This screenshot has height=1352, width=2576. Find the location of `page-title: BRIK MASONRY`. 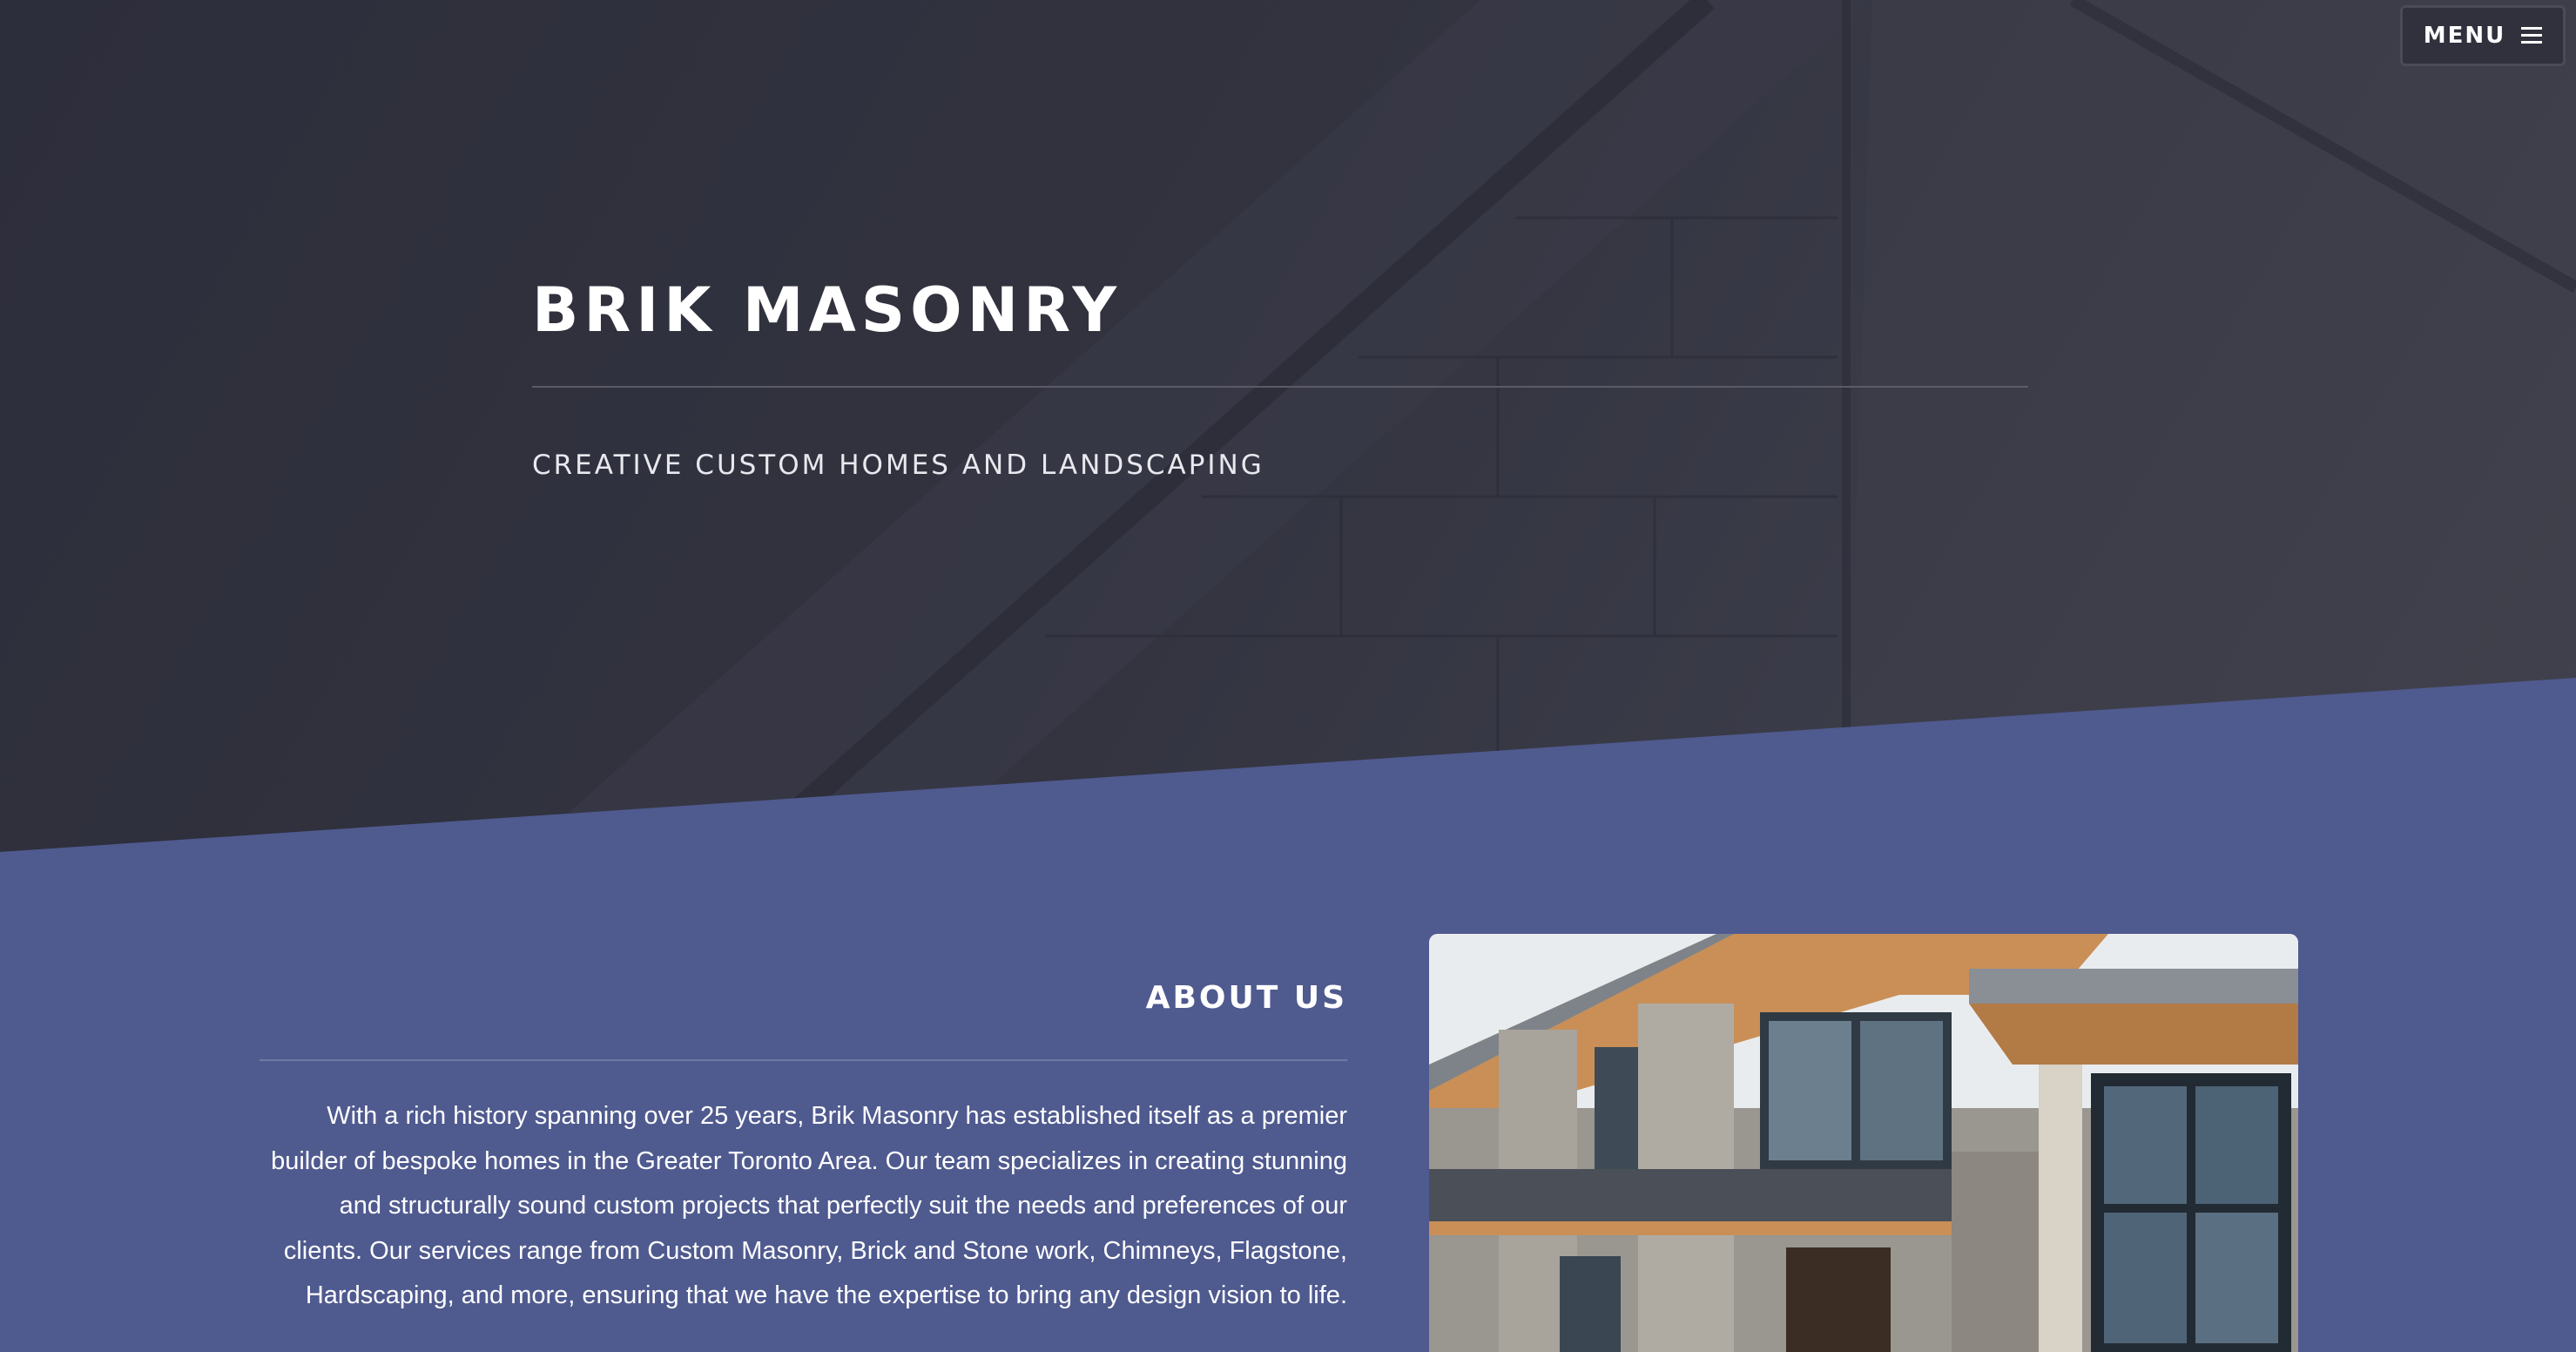

page-title: BRIK MASONRY is located at coordinates (827, 310).